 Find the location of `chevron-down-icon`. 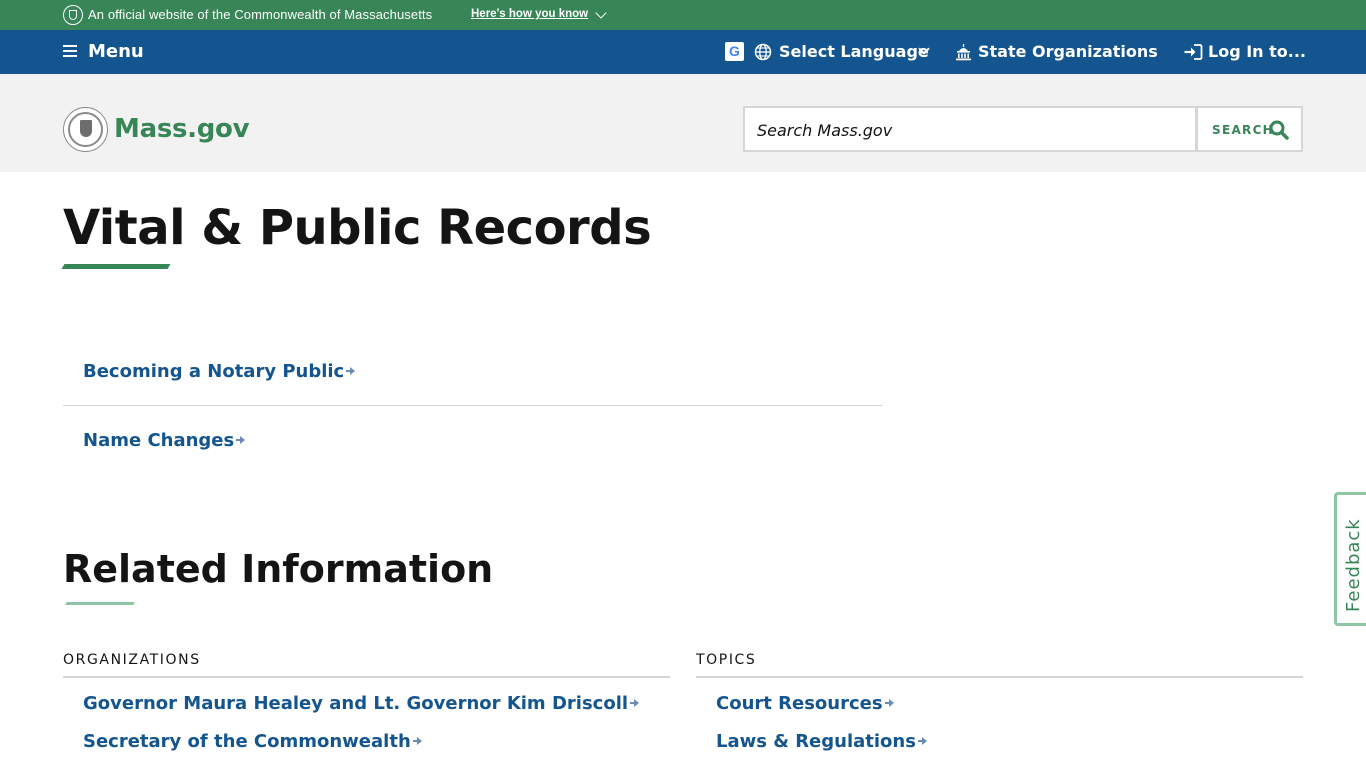

chevron-down-icon is located at coordinates (601, 13).